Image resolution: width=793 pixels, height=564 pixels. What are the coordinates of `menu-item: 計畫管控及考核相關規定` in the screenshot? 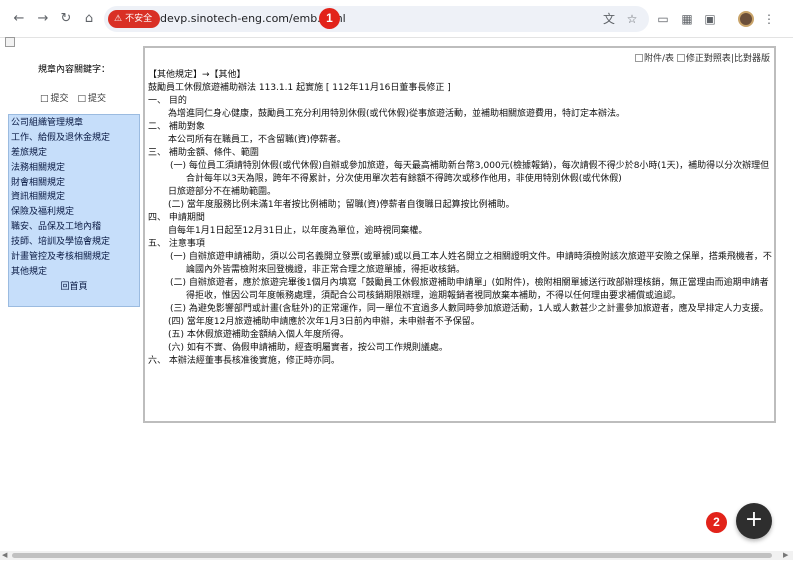 It's located at (74, 257).